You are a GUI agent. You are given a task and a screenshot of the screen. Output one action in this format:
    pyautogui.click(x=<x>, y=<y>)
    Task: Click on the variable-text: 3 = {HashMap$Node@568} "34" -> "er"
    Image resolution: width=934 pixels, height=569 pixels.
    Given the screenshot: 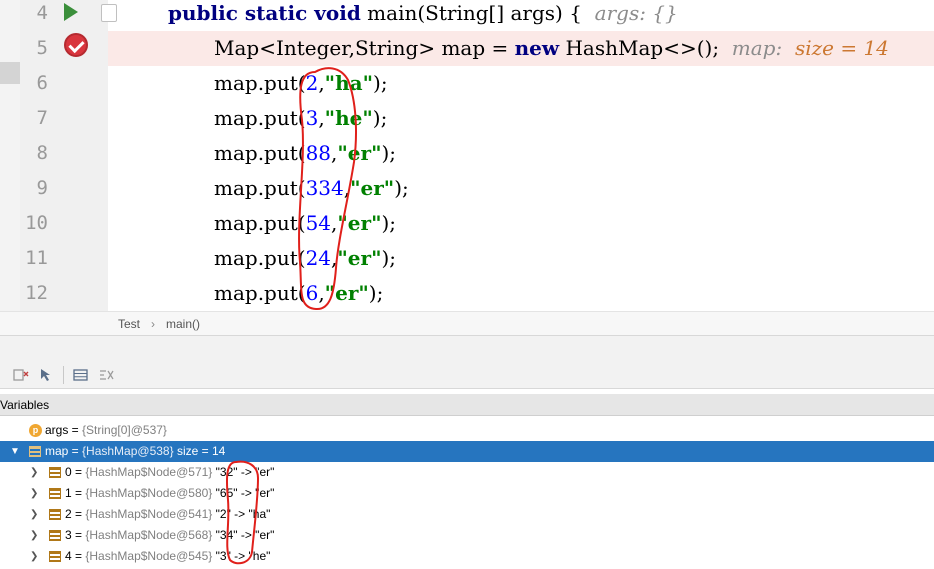 What is the action you would take?
    pyautogui.click(x=169, y=535)
    